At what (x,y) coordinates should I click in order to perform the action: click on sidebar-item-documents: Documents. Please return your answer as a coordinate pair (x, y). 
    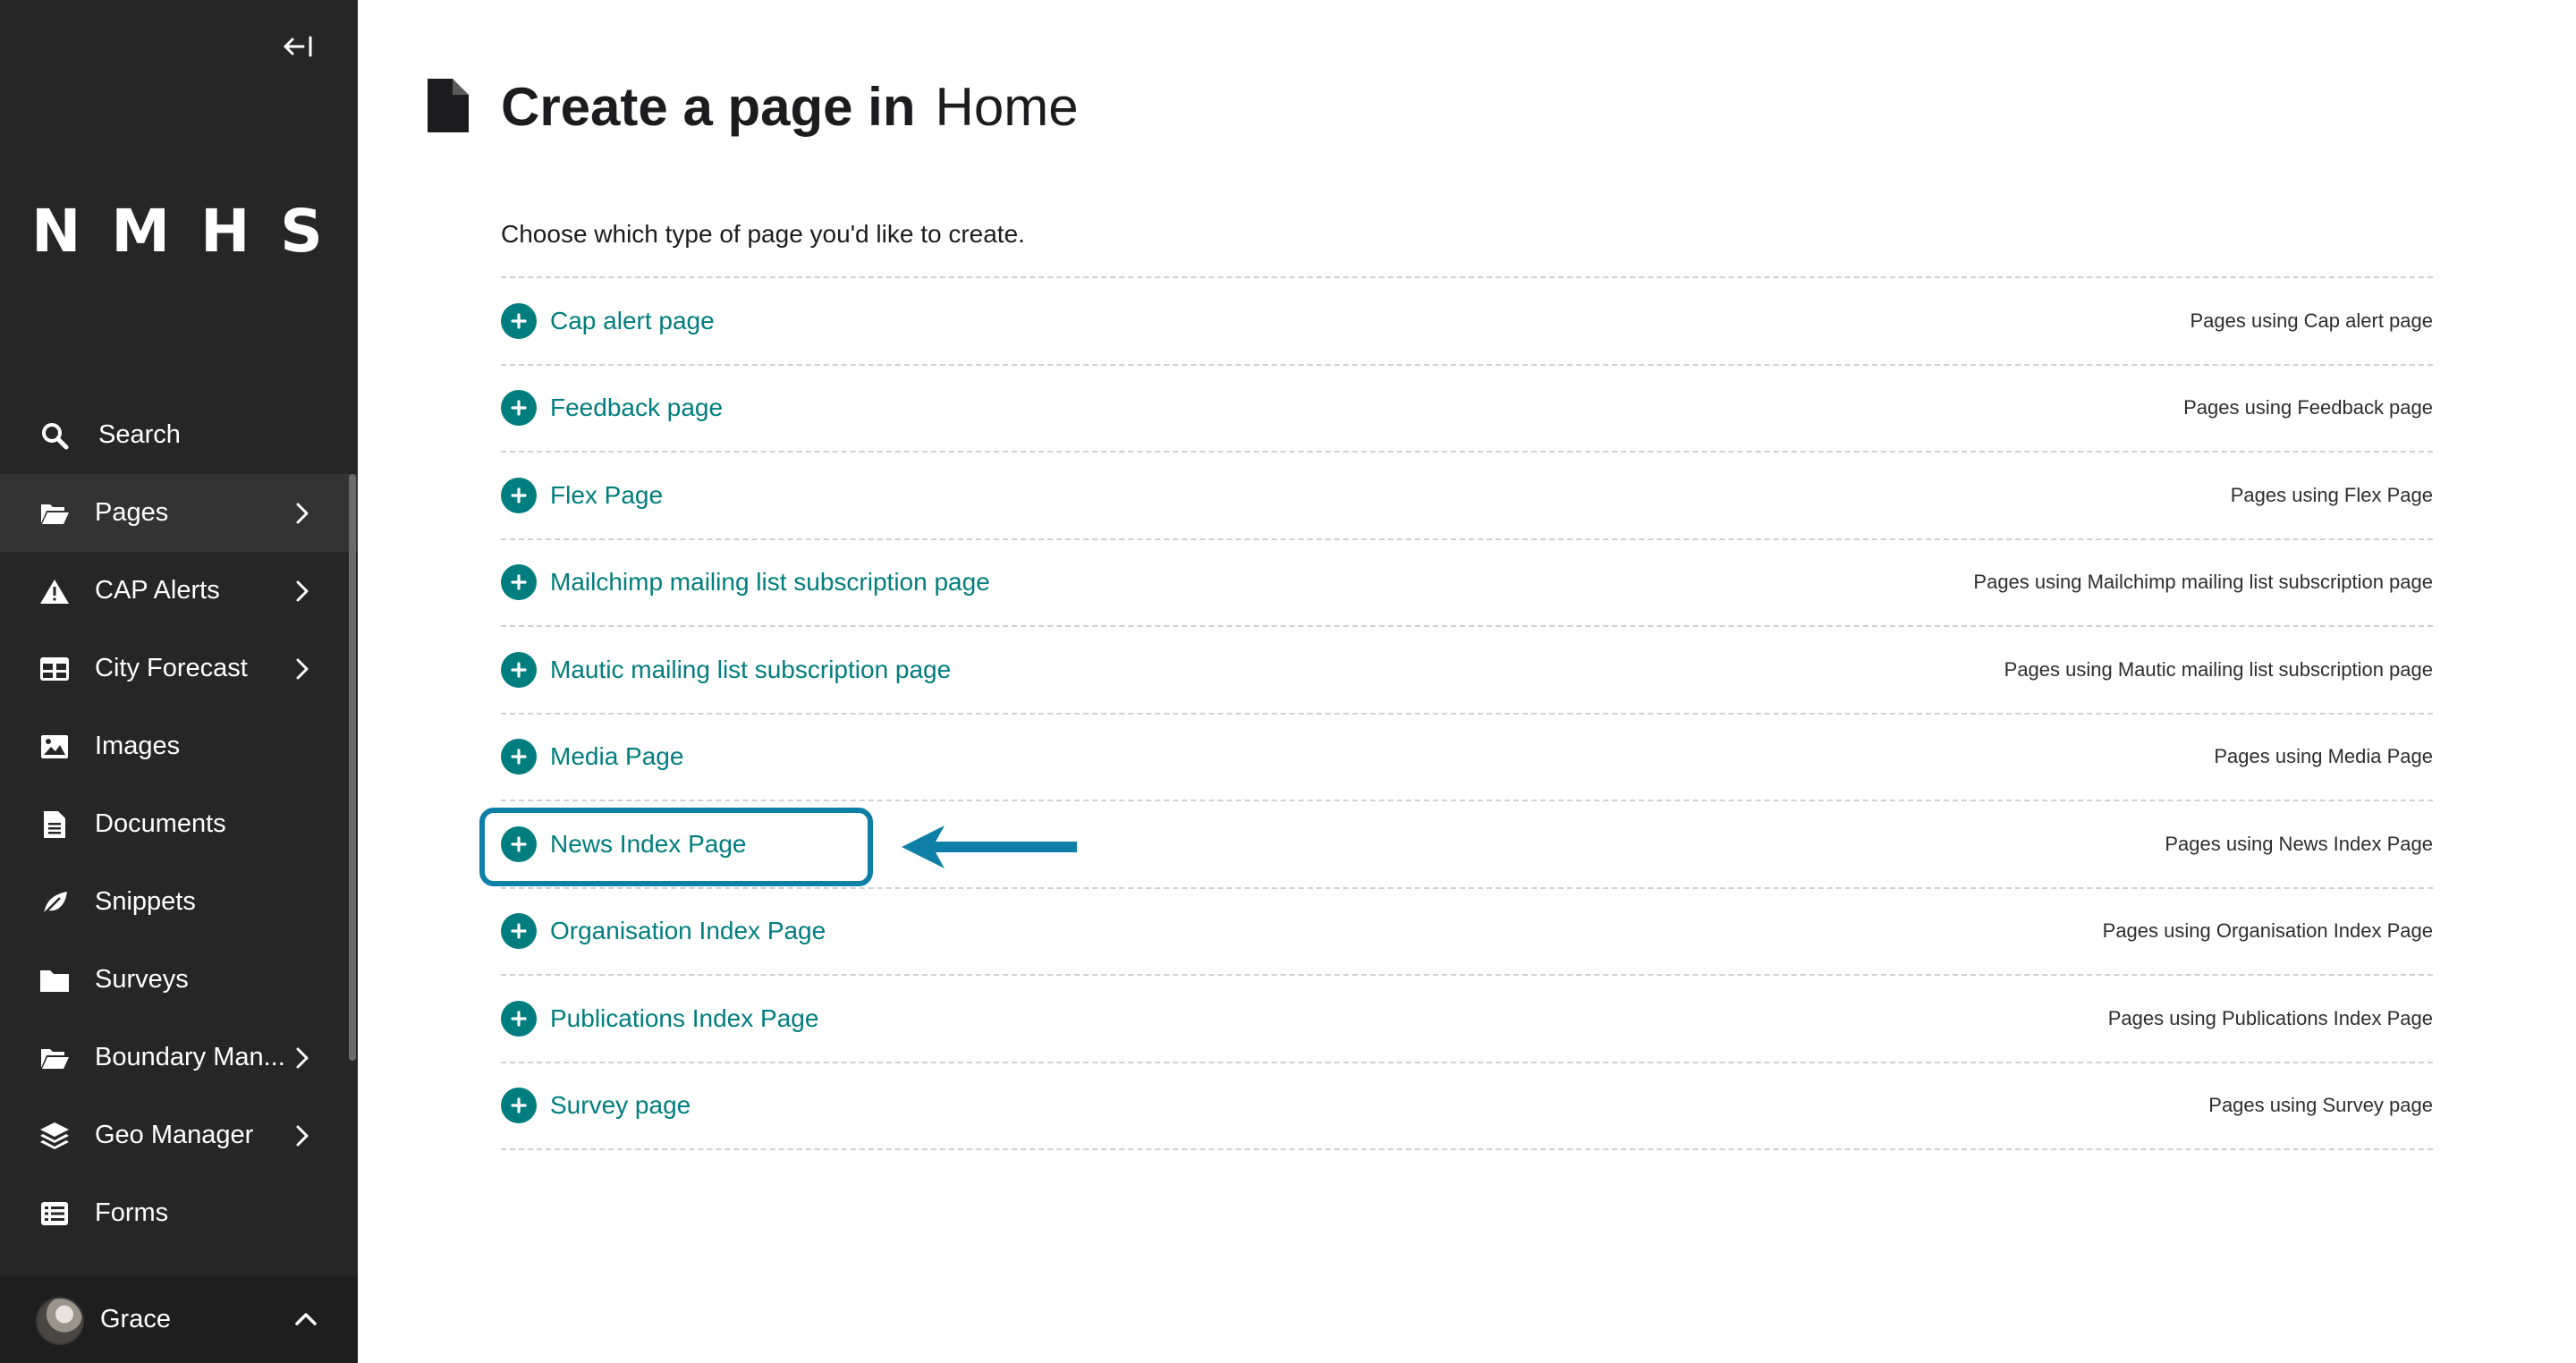
    Looking at the image, I should click on (179, 824).